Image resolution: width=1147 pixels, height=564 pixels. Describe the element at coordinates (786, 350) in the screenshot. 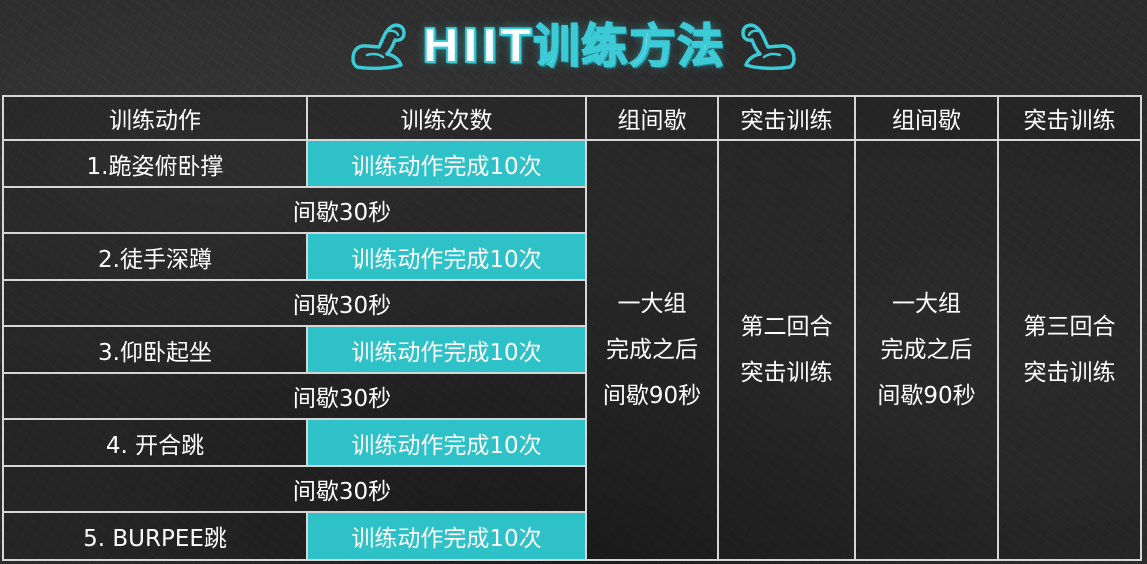

I see `round-2-cell: 第二回合 突击训练` at that location.